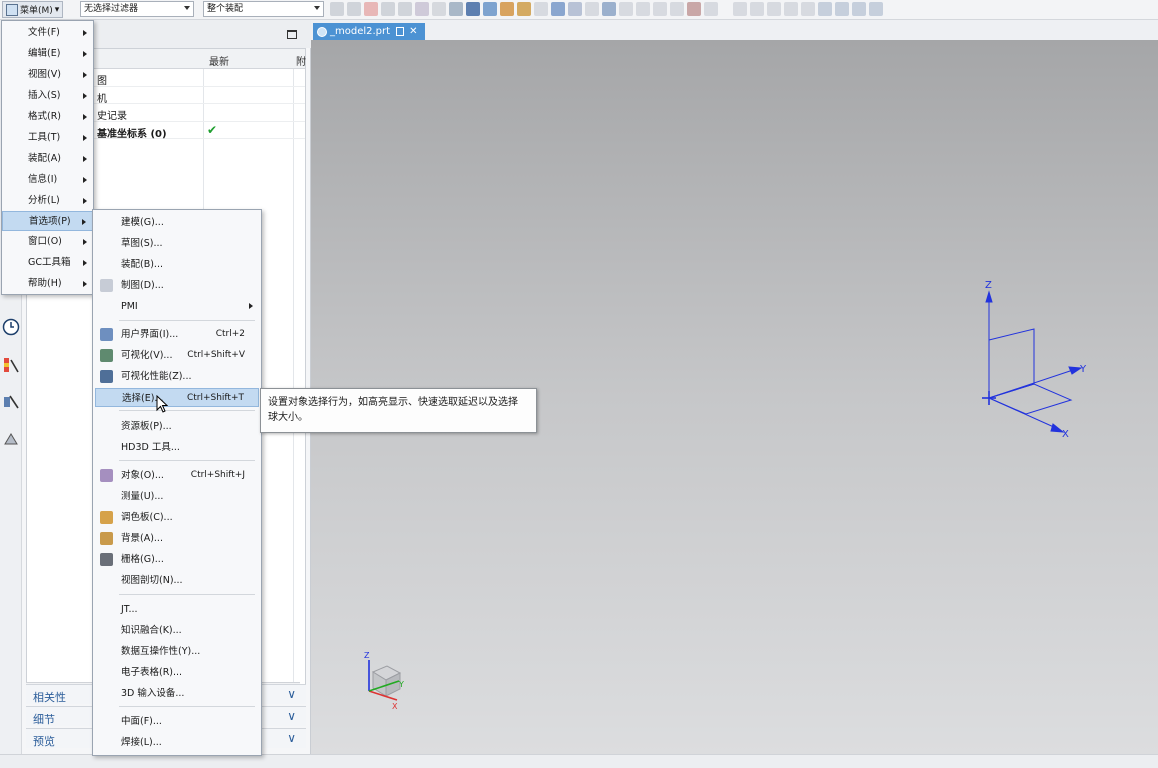  Describe the element at coordinates (439, 9) in the screenshot. I see `rect-select-icon` at that location.